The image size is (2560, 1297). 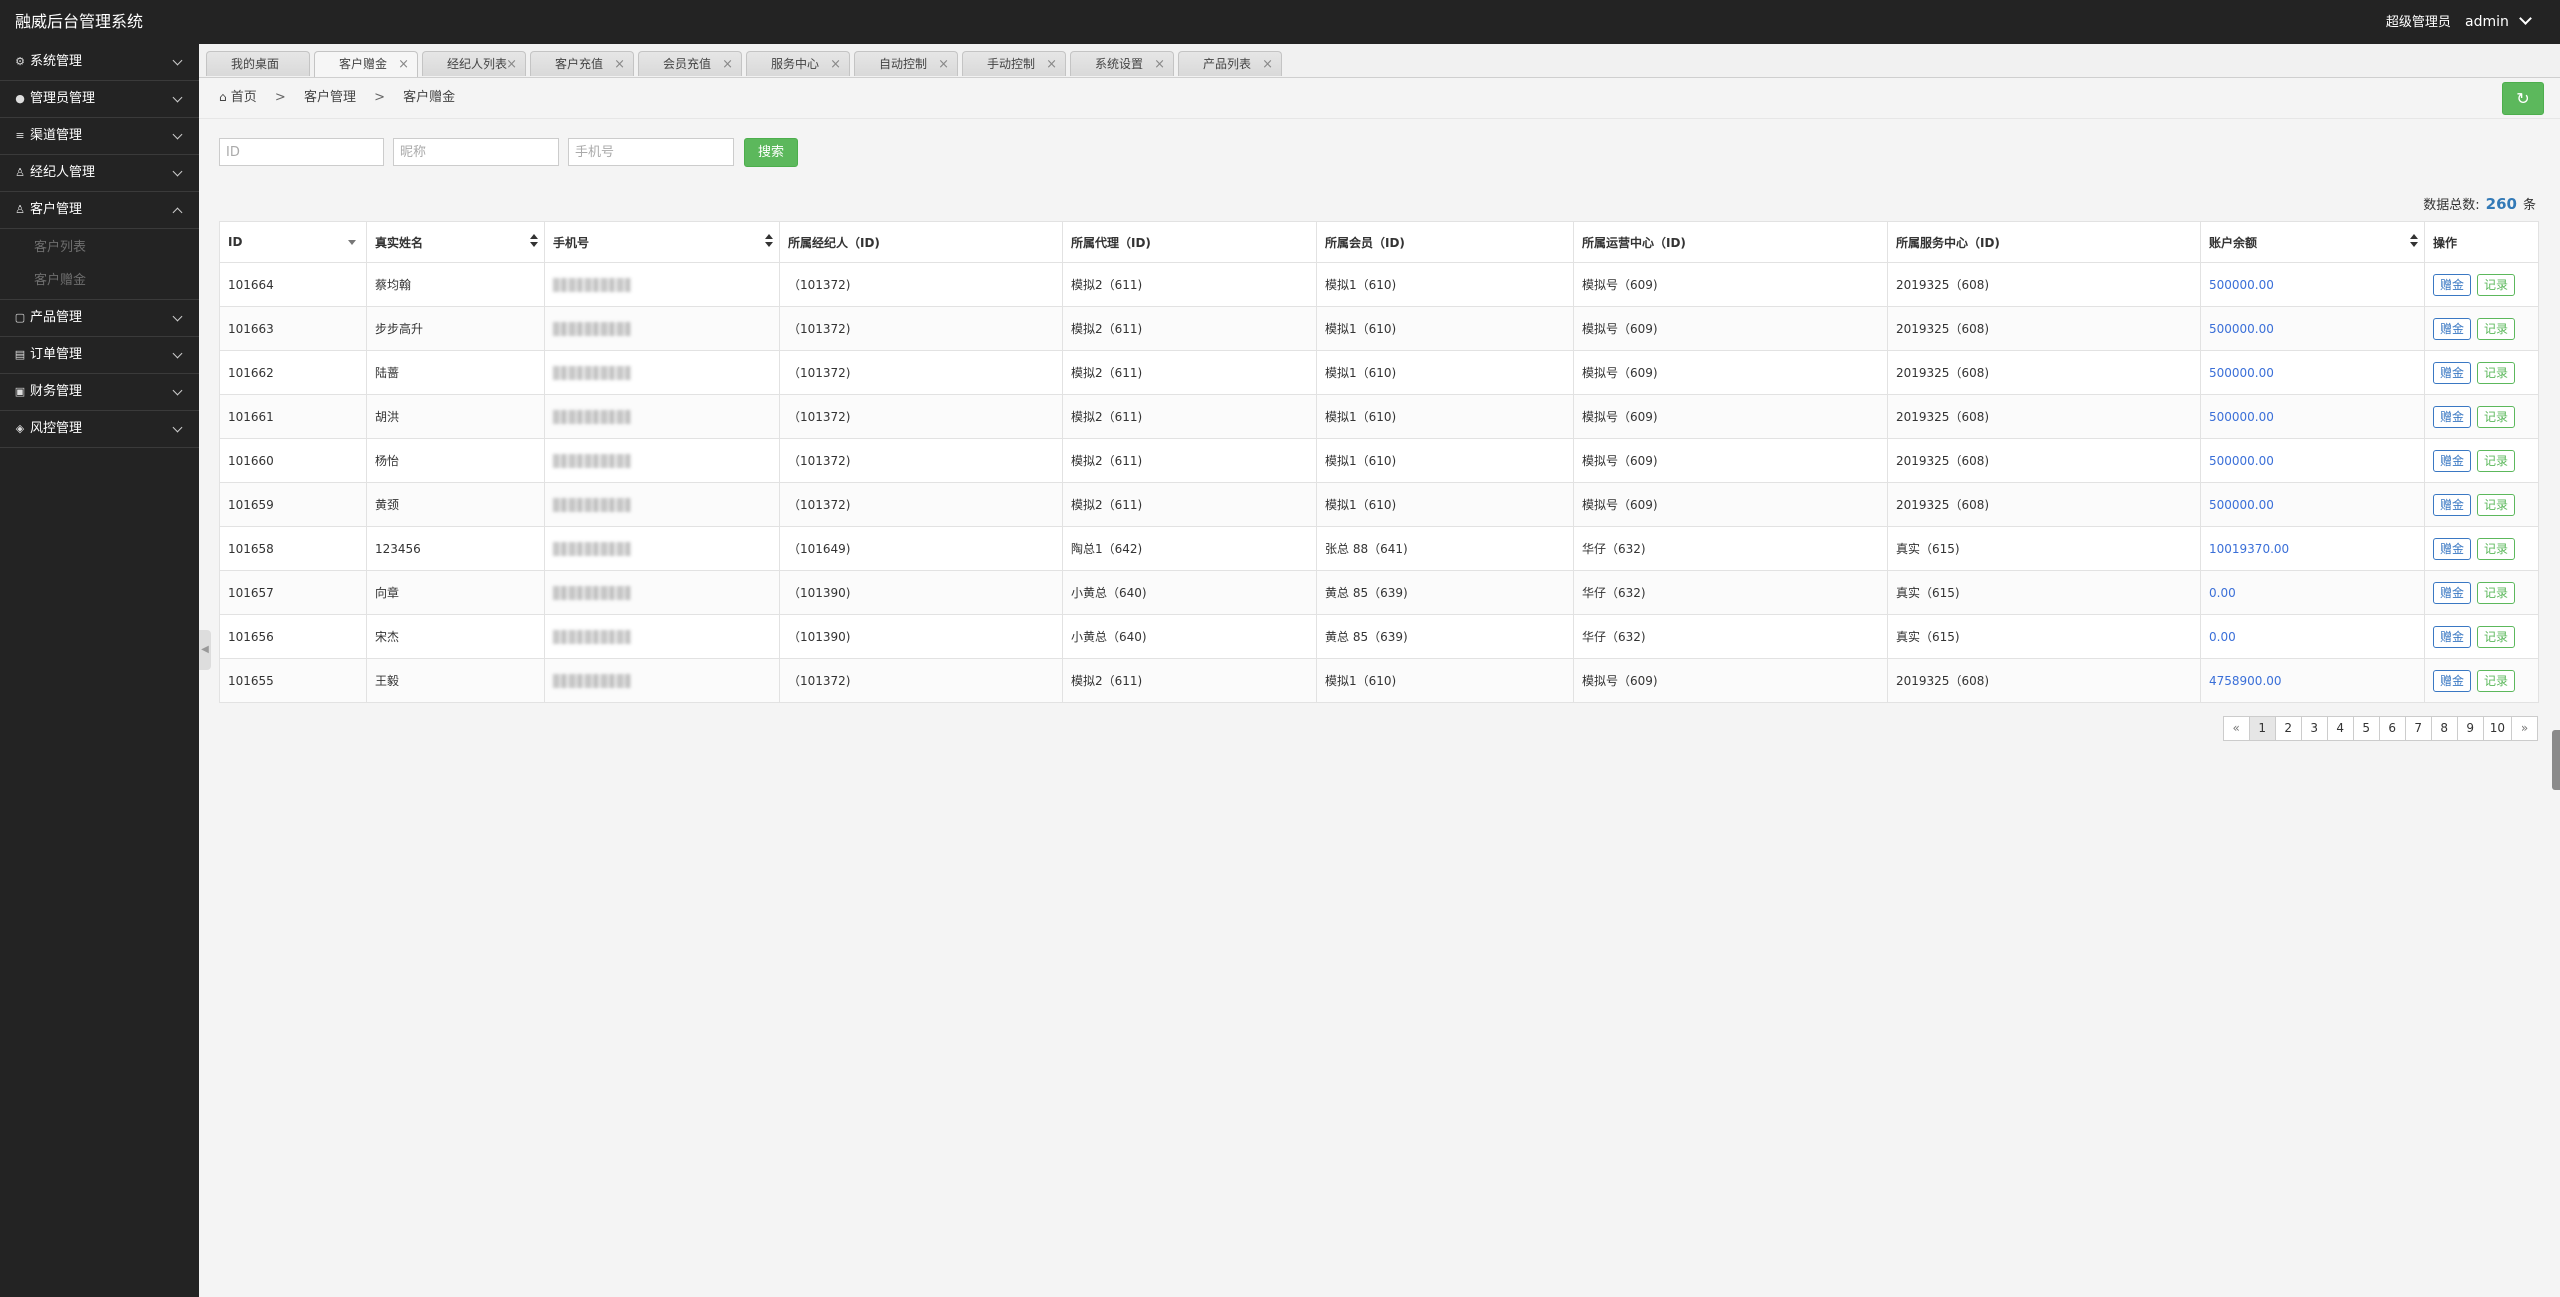 What do you see at coordinates (205, 650) in the screenshot?
I see `sidebar-collapse-handle: ◀` at bounding box center [205, 650].